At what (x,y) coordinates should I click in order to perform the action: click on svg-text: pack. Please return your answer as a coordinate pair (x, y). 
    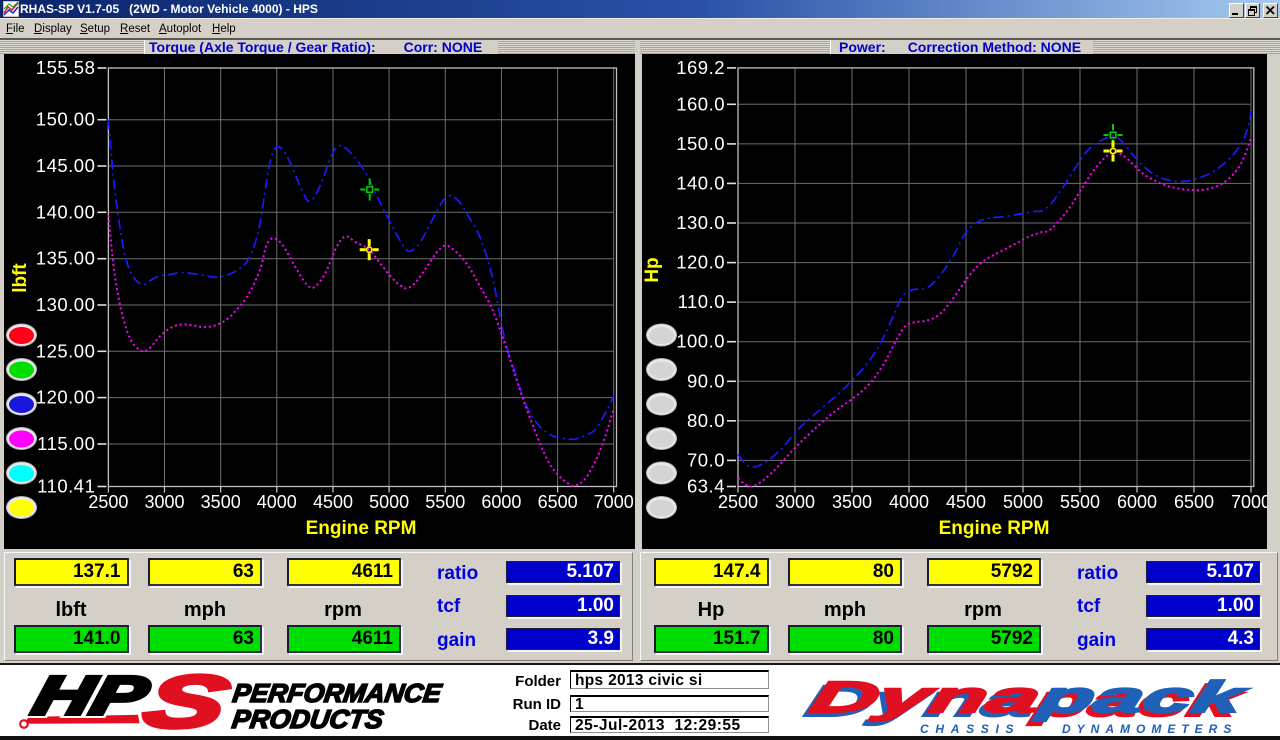
    Looking at the image, I should click on (1143, 698).